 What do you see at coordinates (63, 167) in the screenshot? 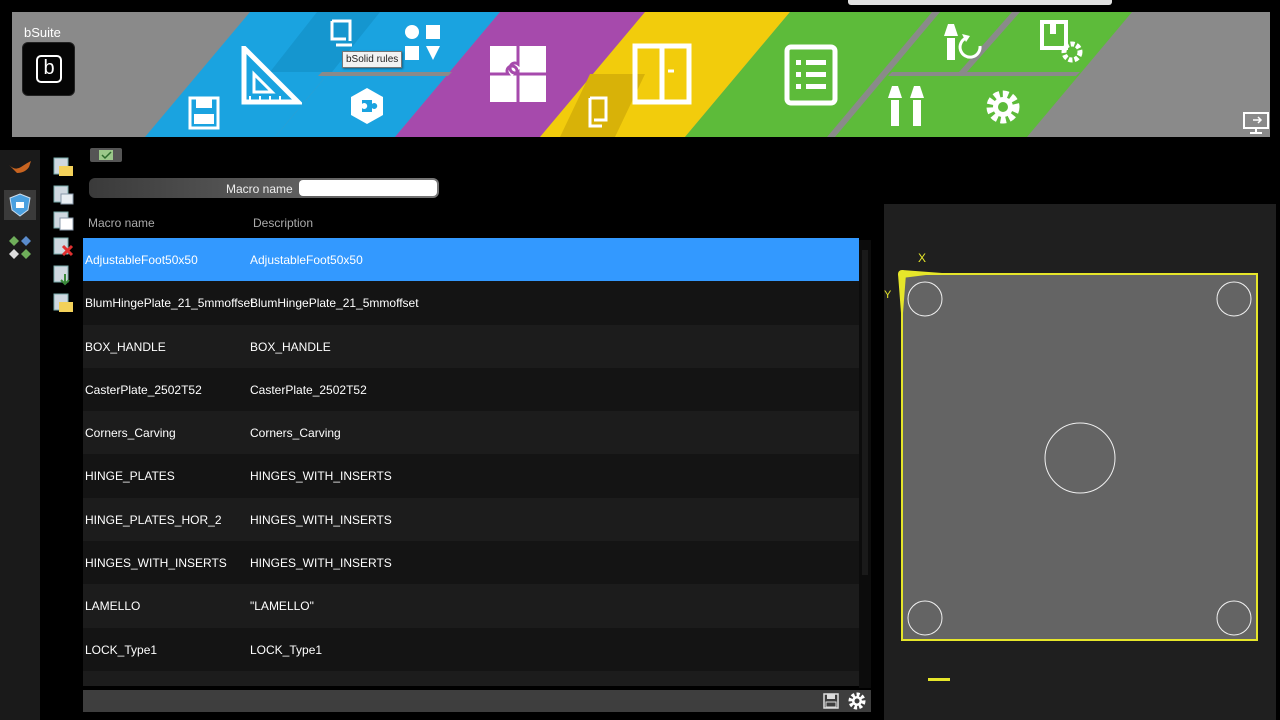
I see `open-macro-icon` at bounding box center [63, 167].